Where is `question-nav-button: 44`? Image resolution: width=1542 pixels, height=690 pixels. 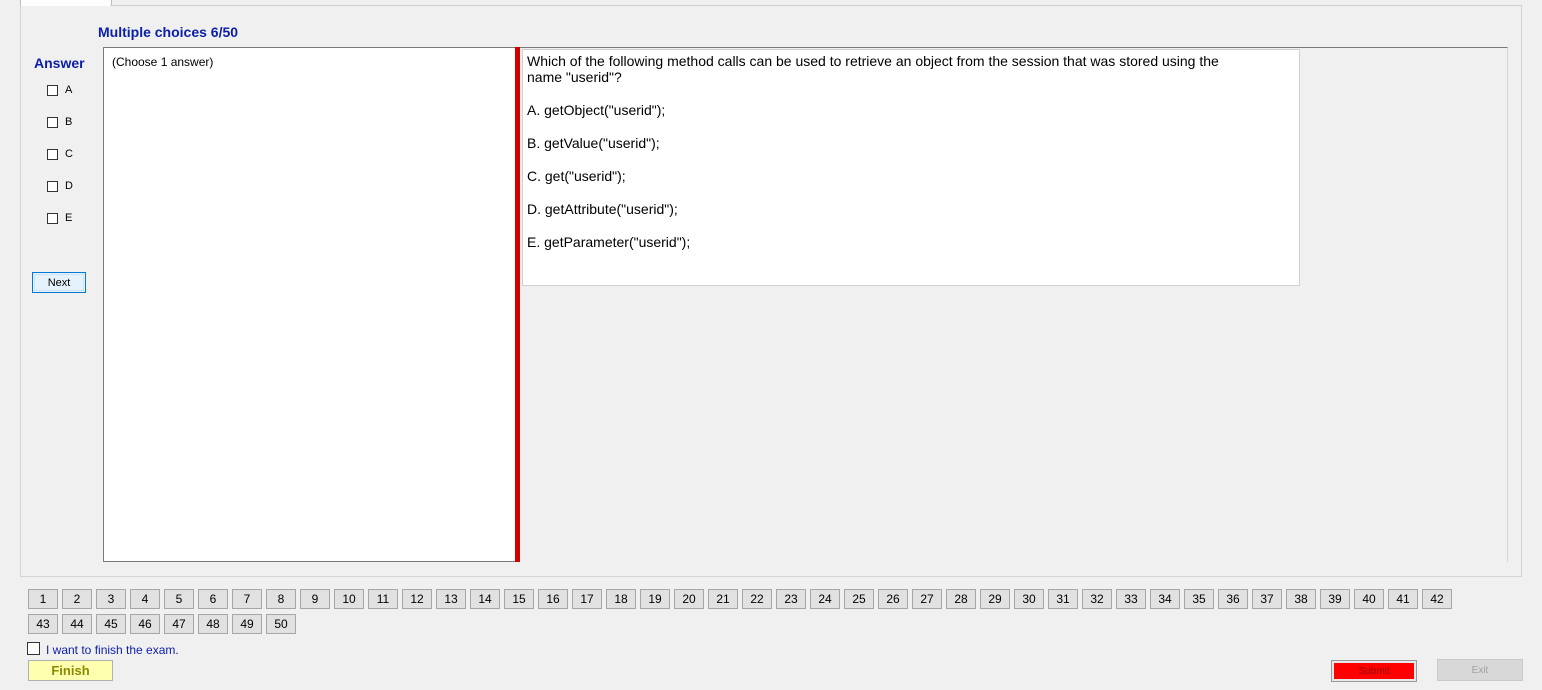 question-nav-button: 44 is located at coordinates (77, 624).